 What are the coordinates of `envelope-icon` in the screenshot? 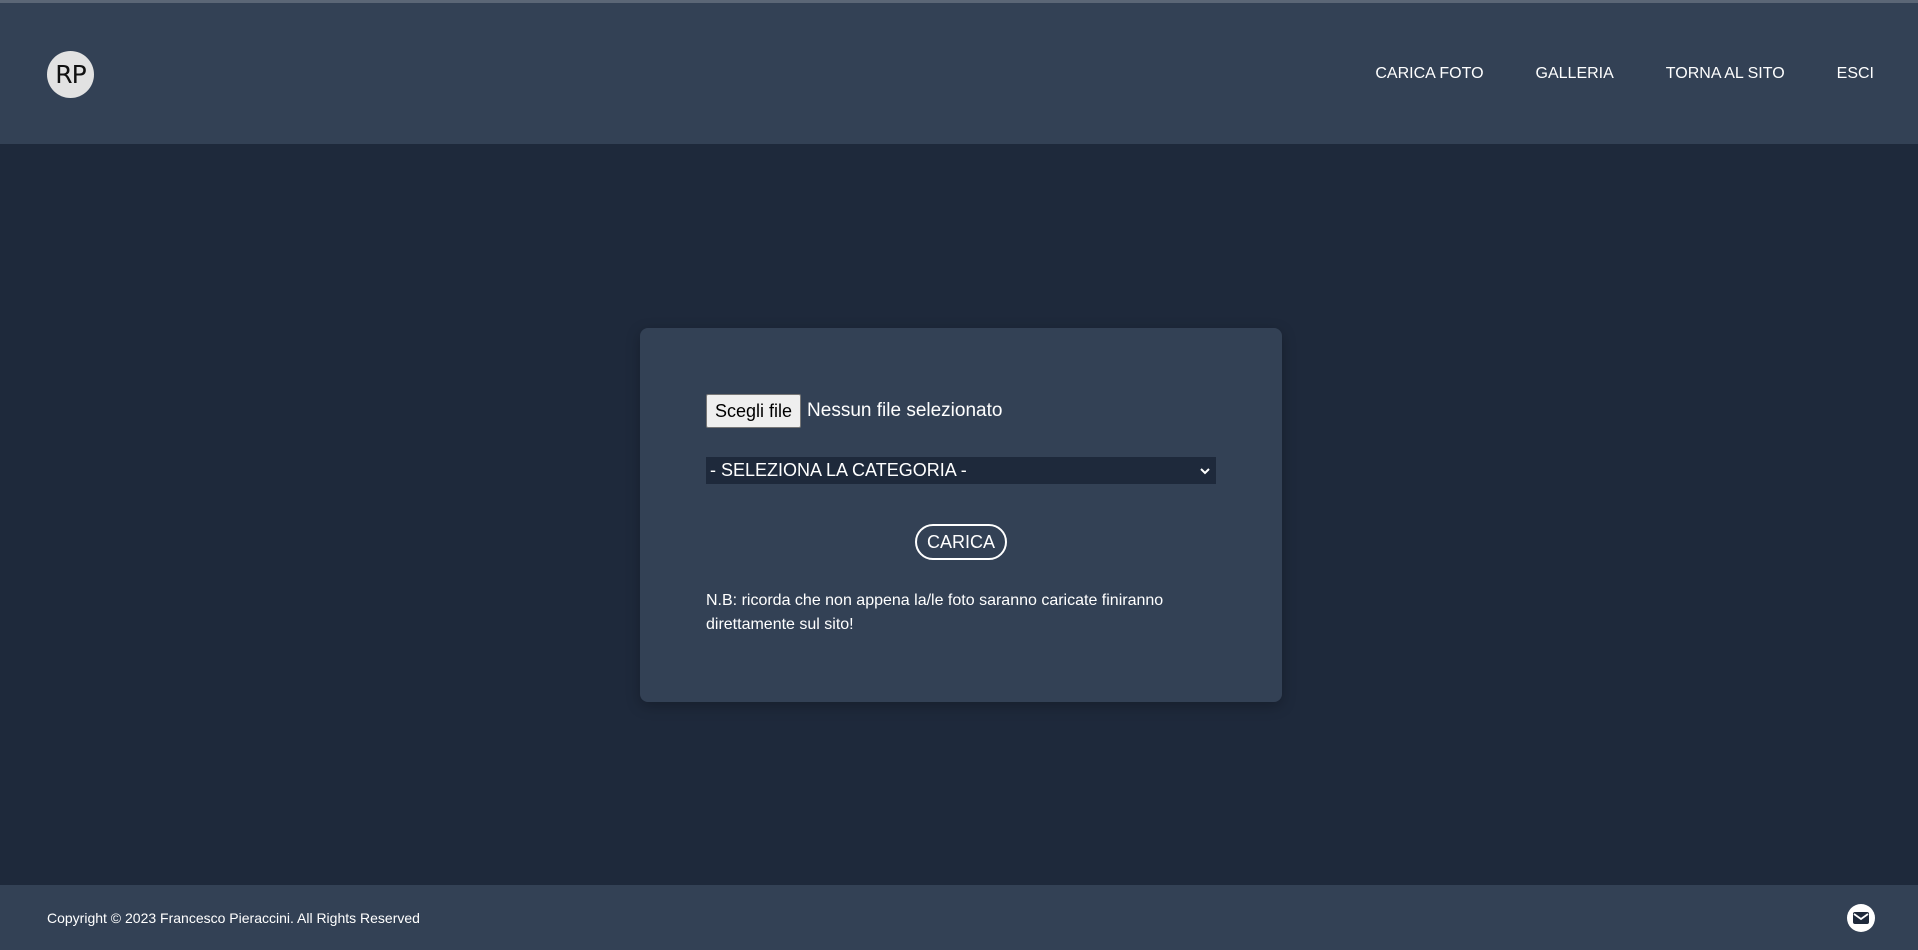 It's located at (1861, 918).